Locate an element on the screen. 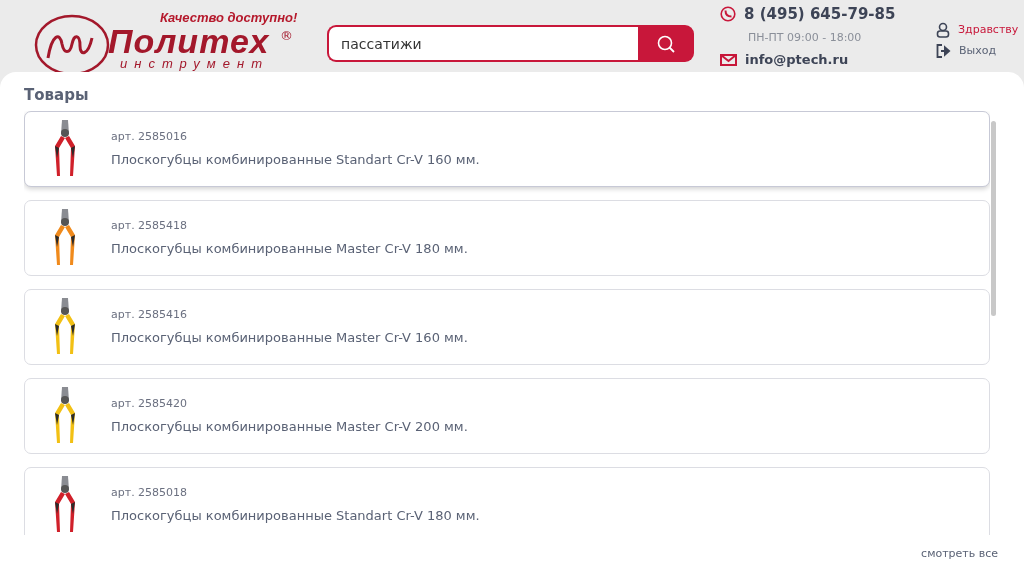 This screenshot has width=1024, height=572. logo-subtitle: инструмент is located at coordinates (194, 64).